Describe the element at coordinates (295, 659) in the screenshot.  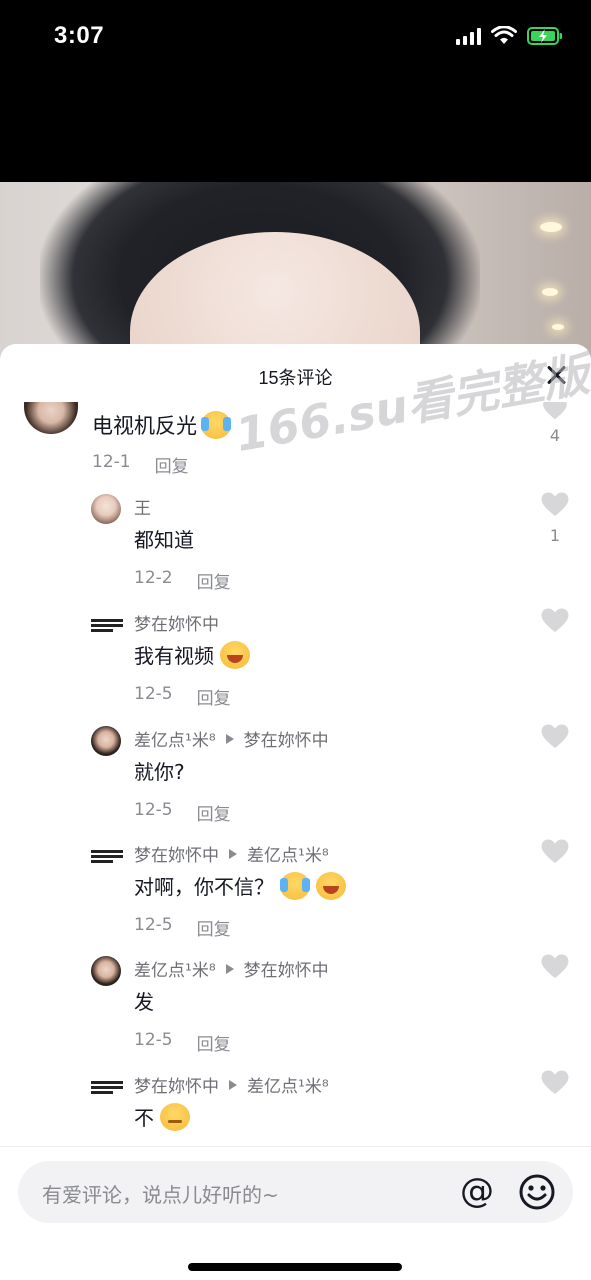
I see `reply-item: 梦在妳怀中 我有视频 12-5 回复` at that location.